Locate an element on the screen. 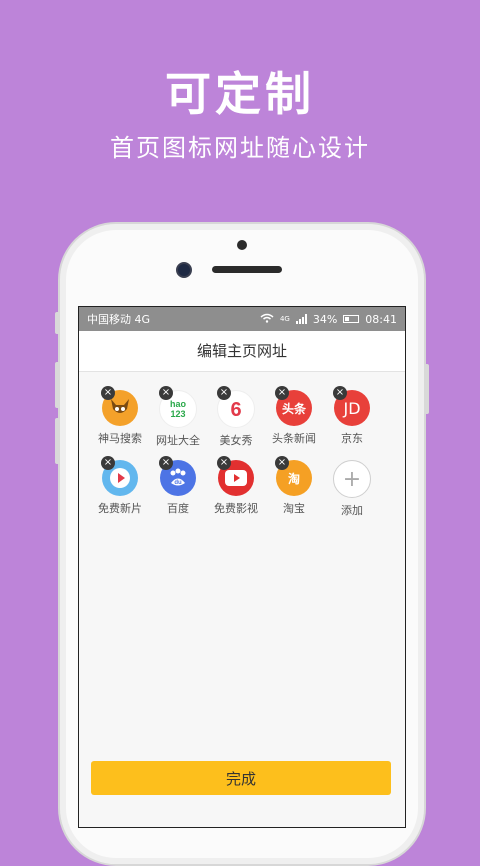 The width and height of the screenshot is (480, 866). hero-subtitle: 首页图标网址随心设计 is located at coordinates (240, 148).